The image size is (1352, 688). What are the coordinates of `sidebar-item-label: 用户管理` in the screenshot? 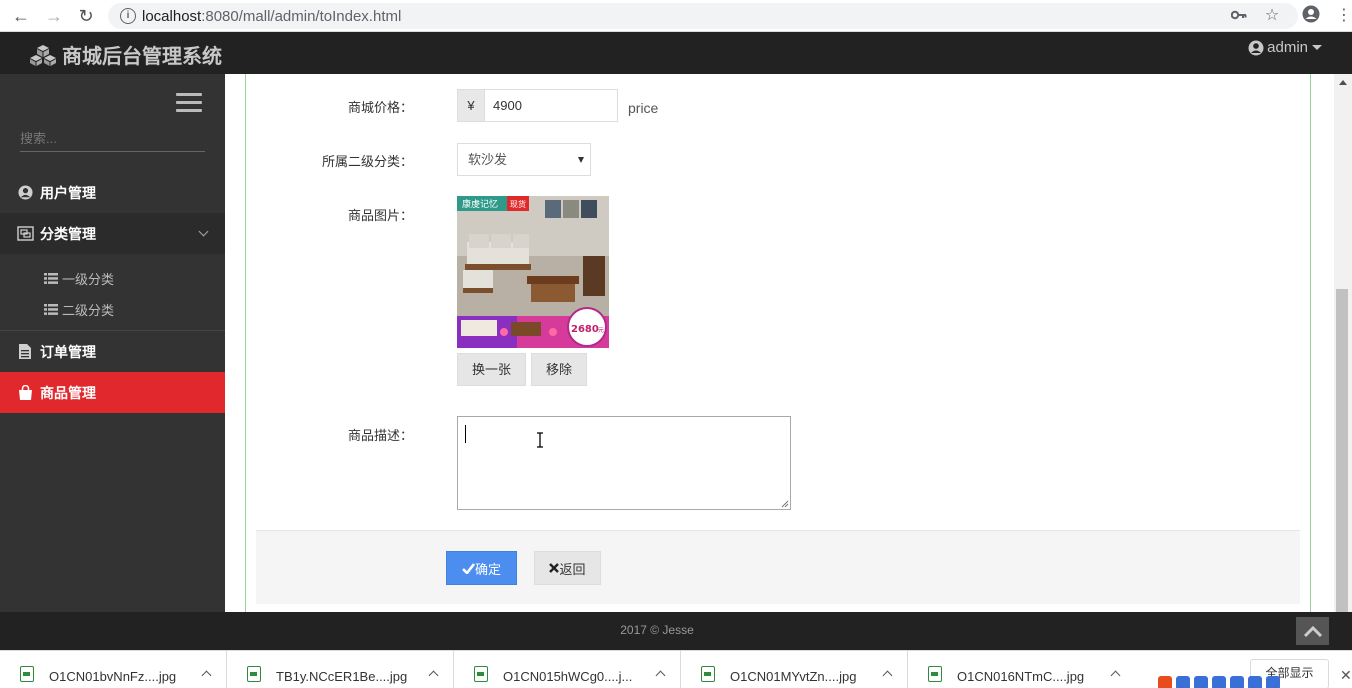 It's located at (68, 192).